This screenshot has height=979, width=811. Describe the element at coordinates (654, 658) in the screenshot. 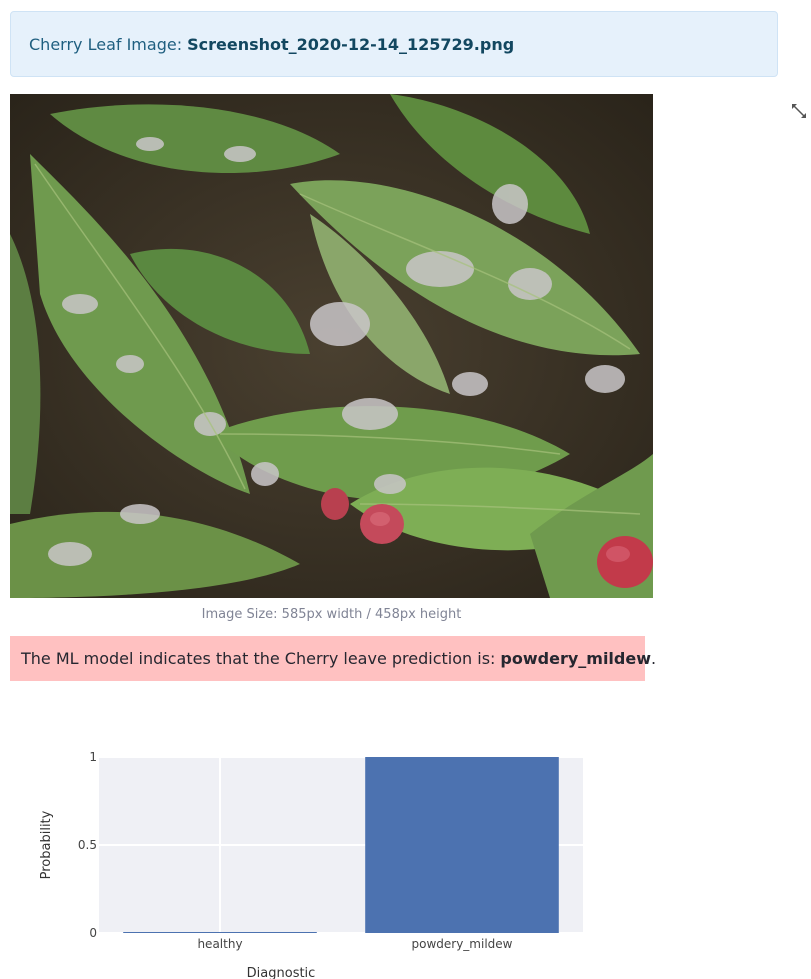

I see `prediction-suffix: .` at that location.